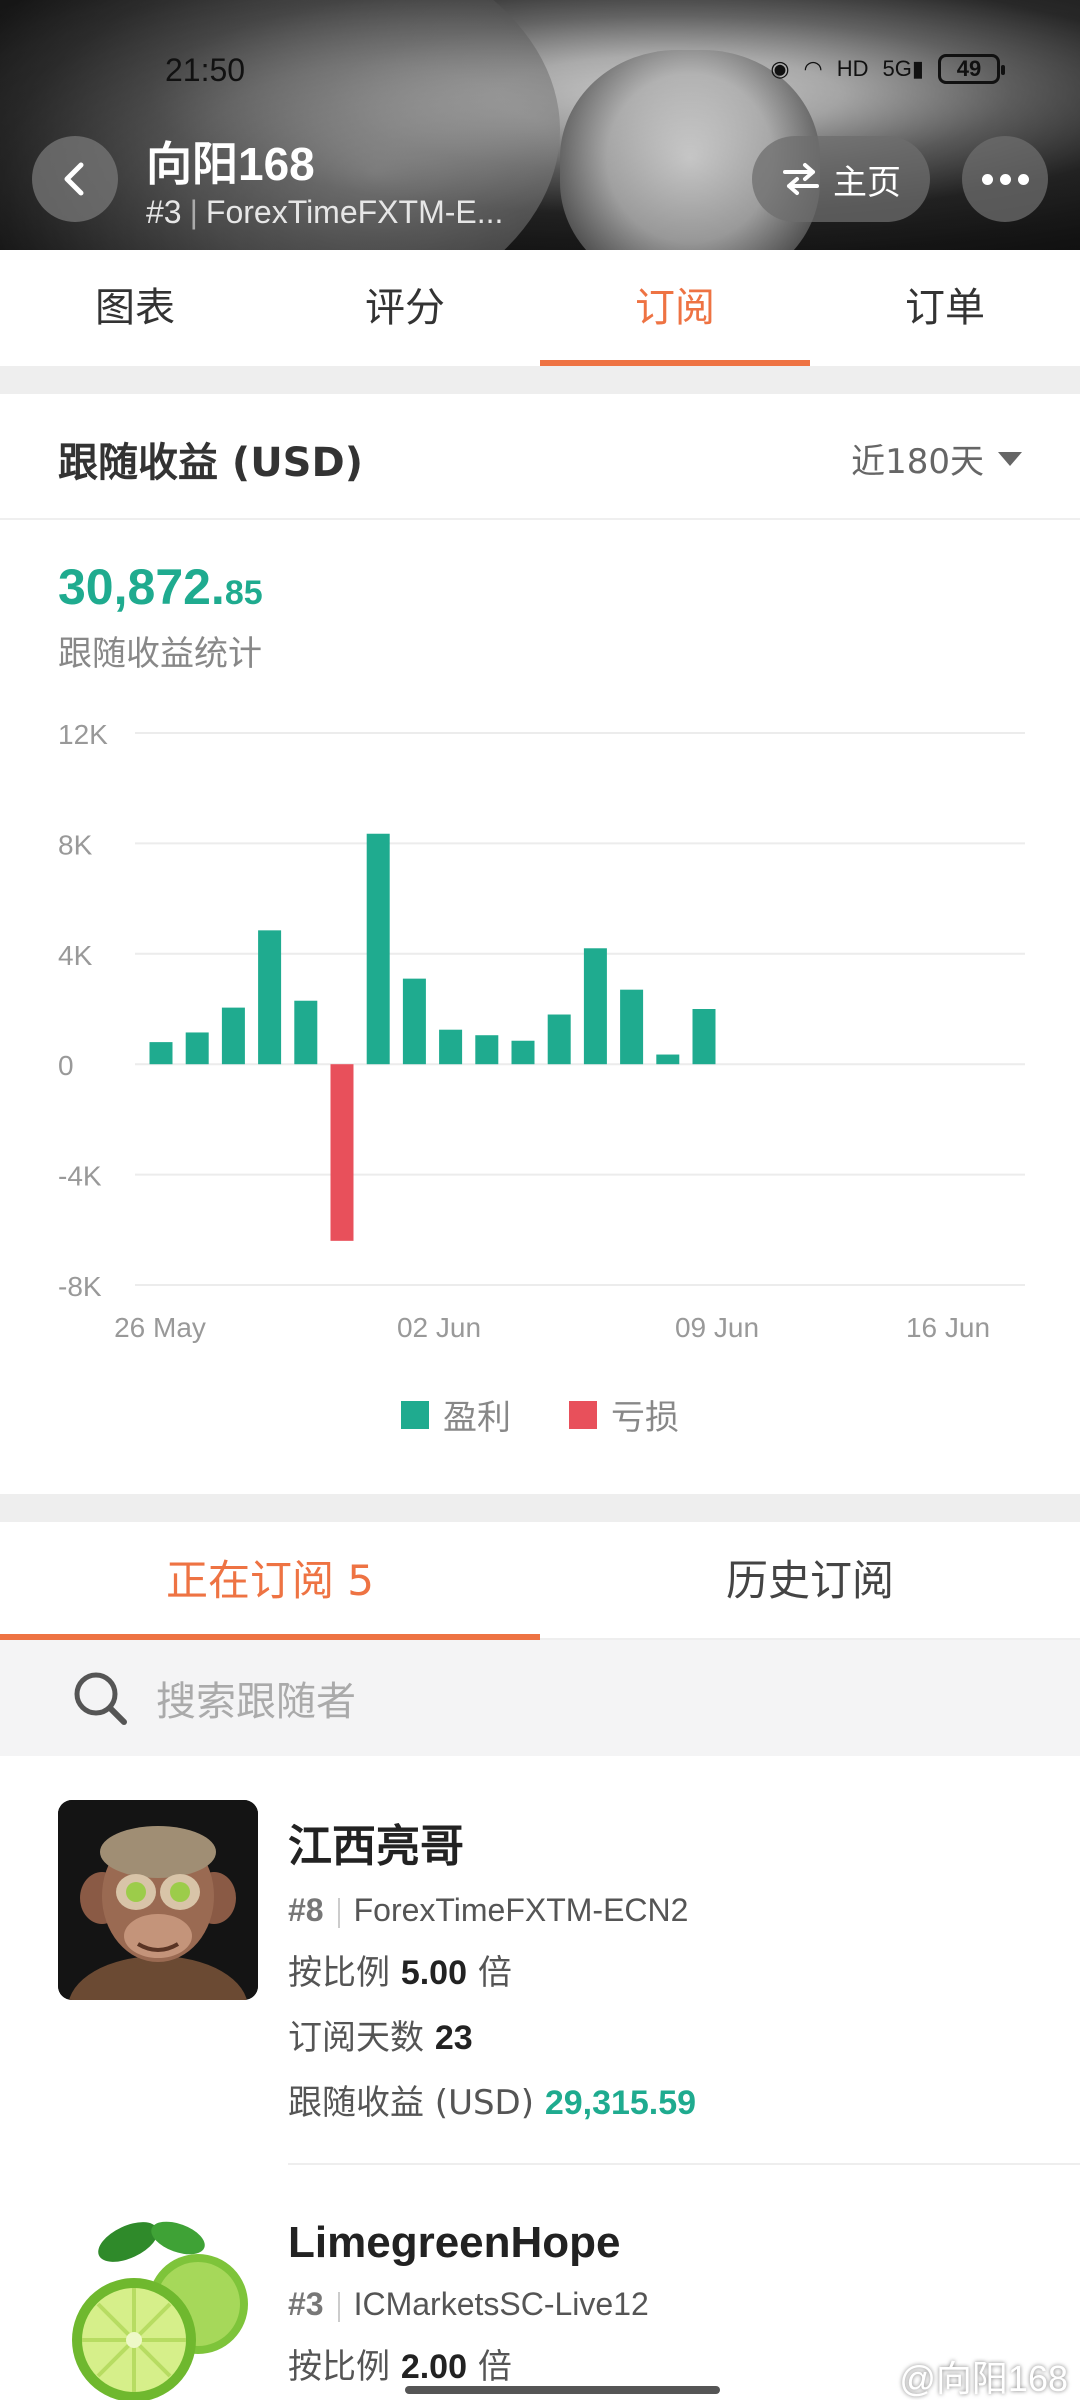  I want to click on search-icon, so click(100, 1698).